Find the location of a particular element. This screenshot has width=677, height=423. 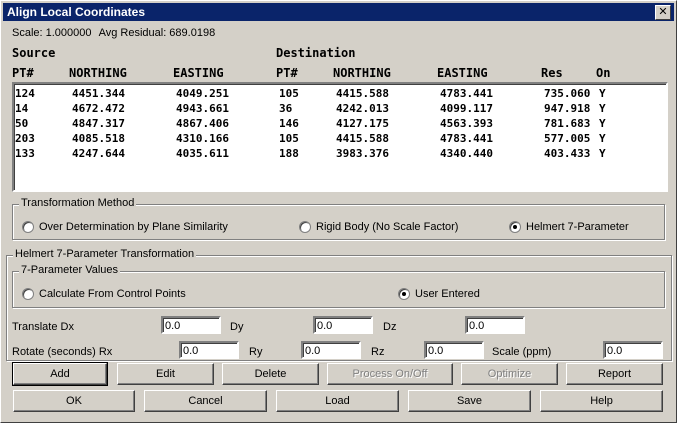

table-cell: 50 is located at coordinates (22, 123).